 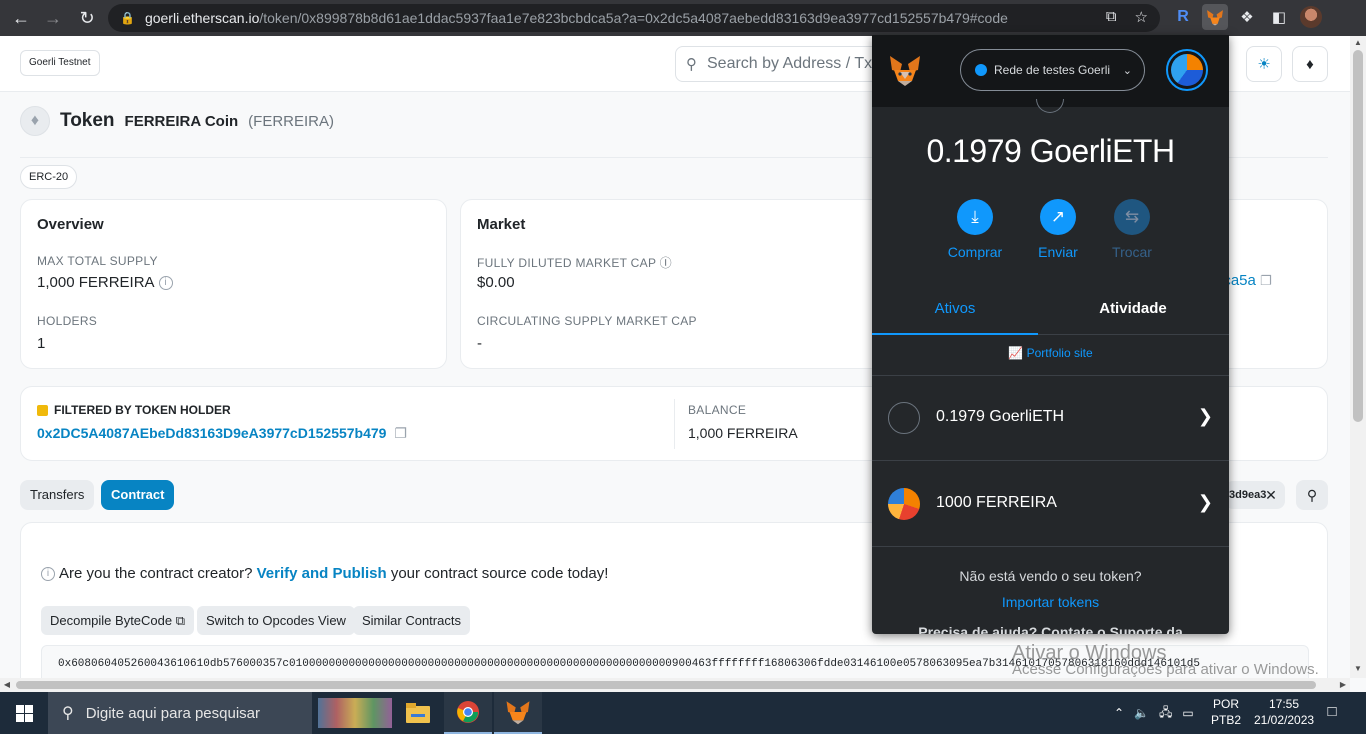 I want to click on lock-icon: 🔒, so click(x=127, y=18).